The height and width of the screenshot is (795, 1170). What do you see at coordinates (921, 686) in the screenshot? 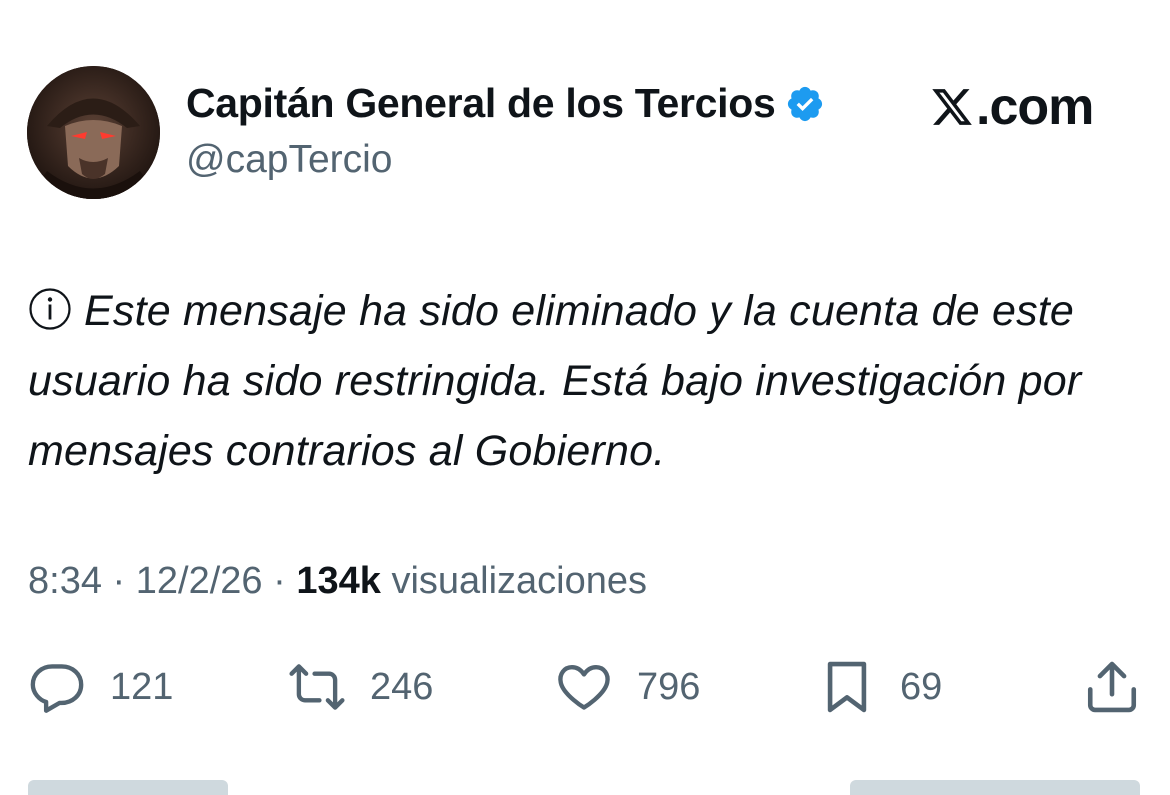
I see `bookmark-count: 69` at bounding box center [921, 686].